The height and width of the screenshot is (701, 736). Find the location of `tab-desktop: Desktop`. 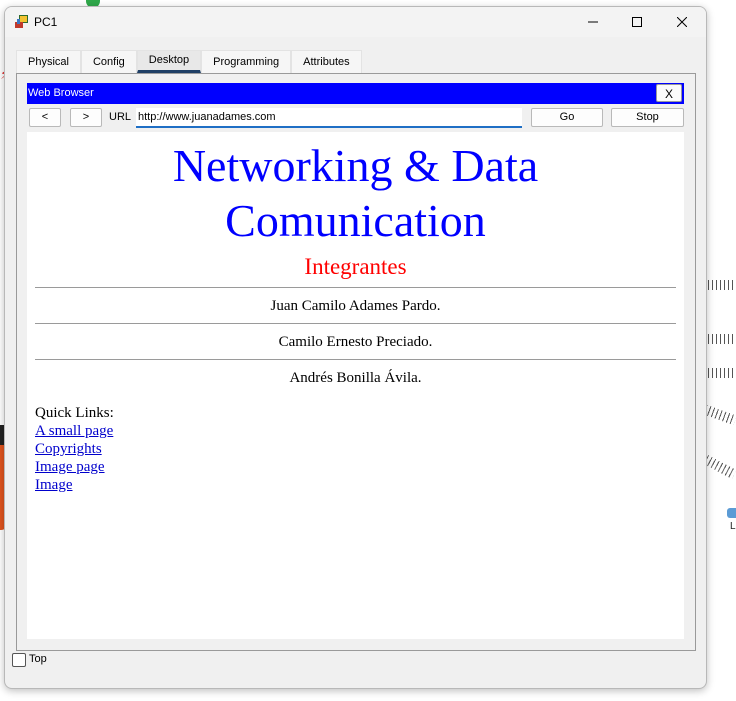

tab-desktop: Desktop is located at coordinates (169, 61).